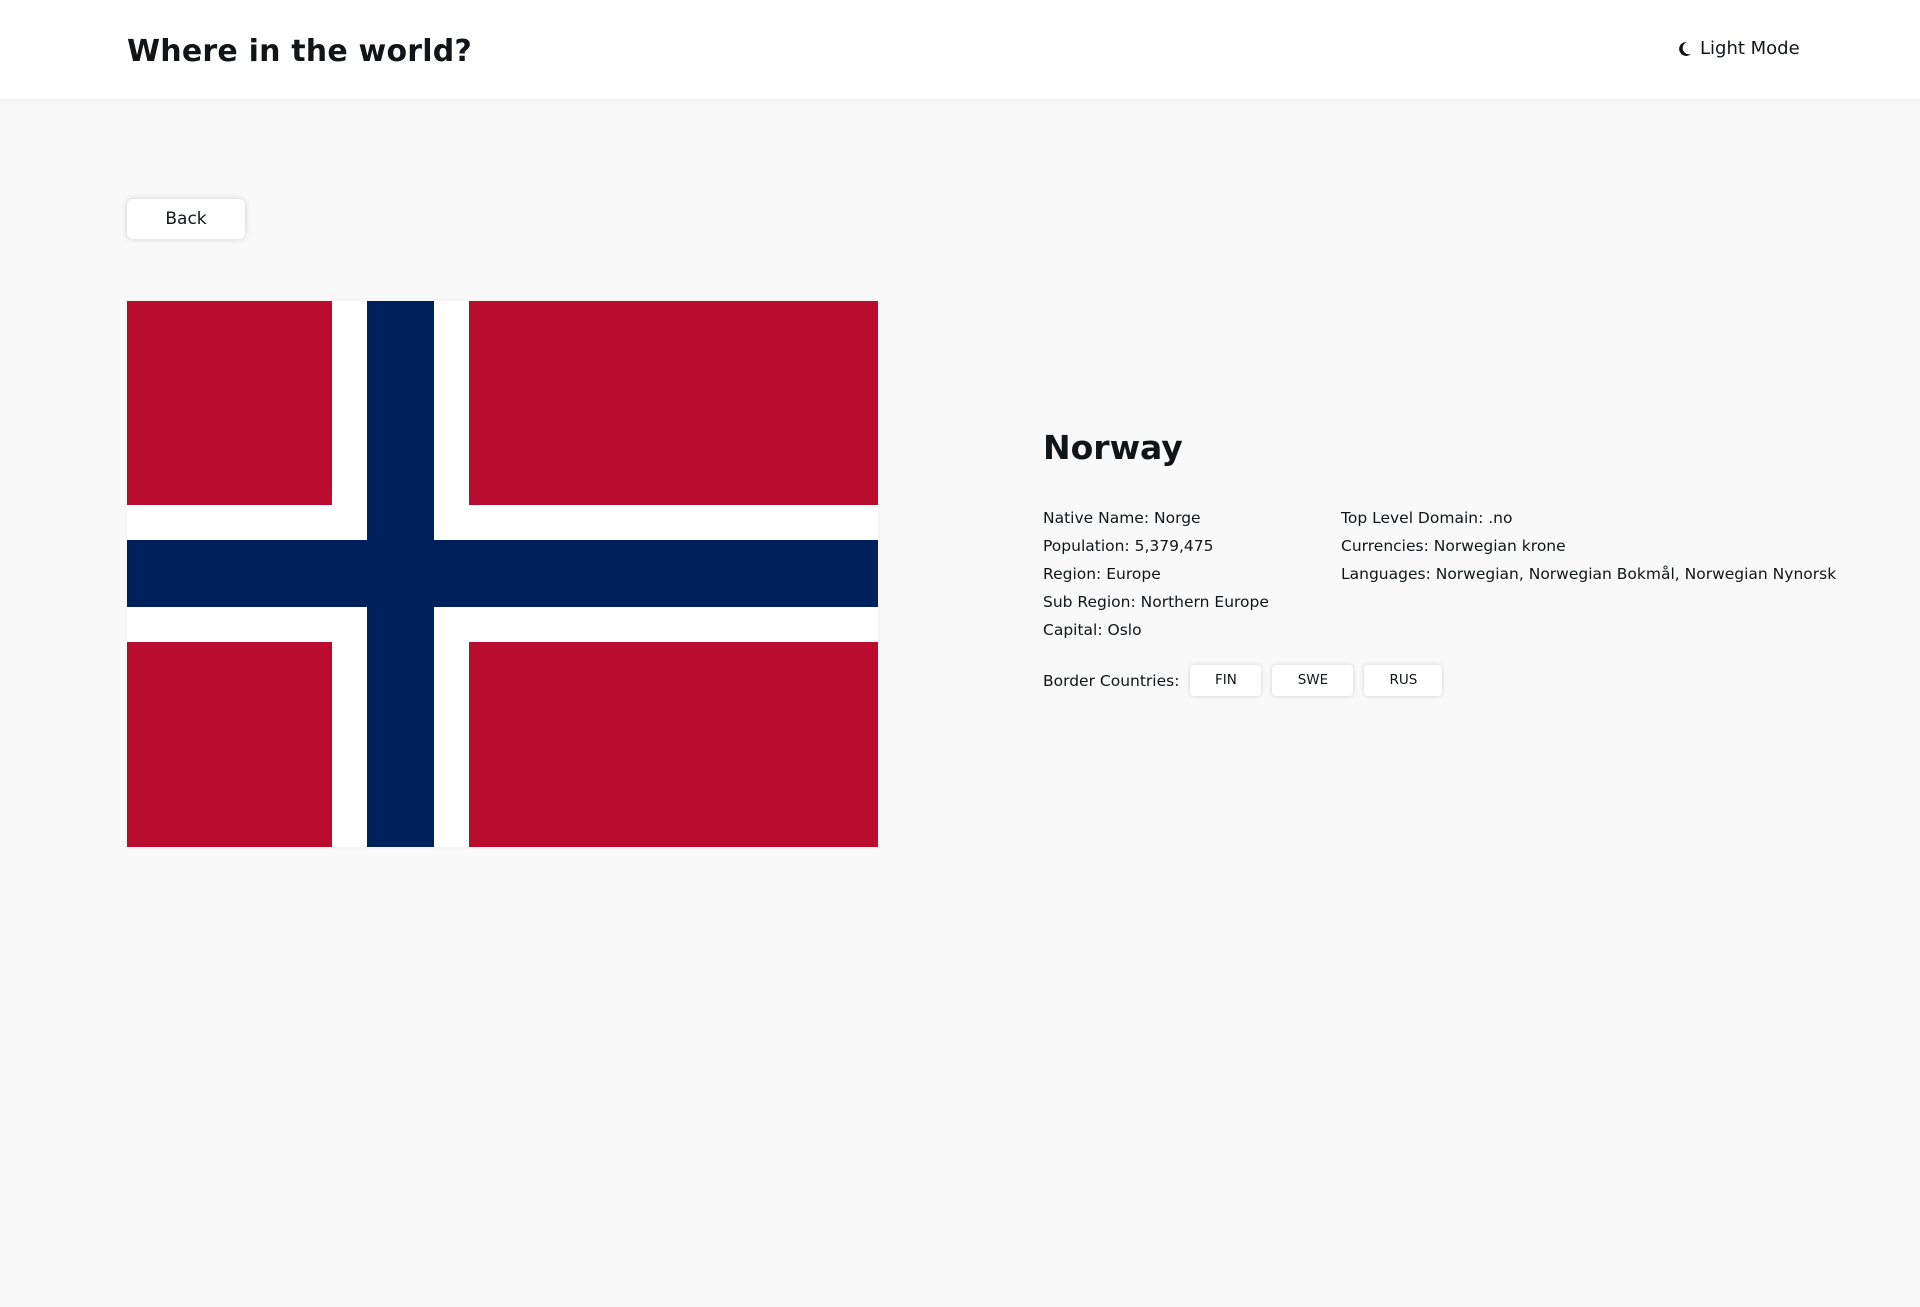 The height and width of the screenshot is (1307, 1920). What do you see at coordinates (186, 219) in the screenshot?
I see `back-button: Back` at bounding box center [186, 219].